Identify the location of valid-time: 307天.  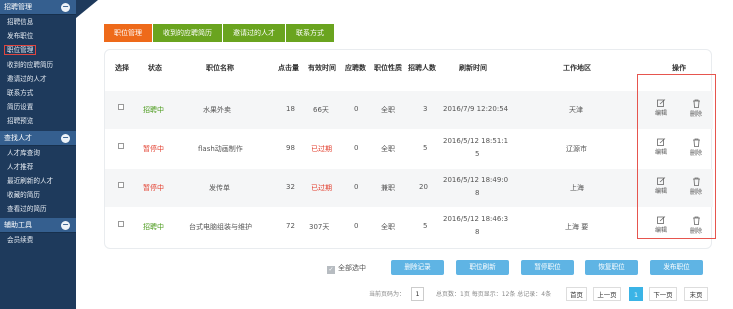
(319, 227).